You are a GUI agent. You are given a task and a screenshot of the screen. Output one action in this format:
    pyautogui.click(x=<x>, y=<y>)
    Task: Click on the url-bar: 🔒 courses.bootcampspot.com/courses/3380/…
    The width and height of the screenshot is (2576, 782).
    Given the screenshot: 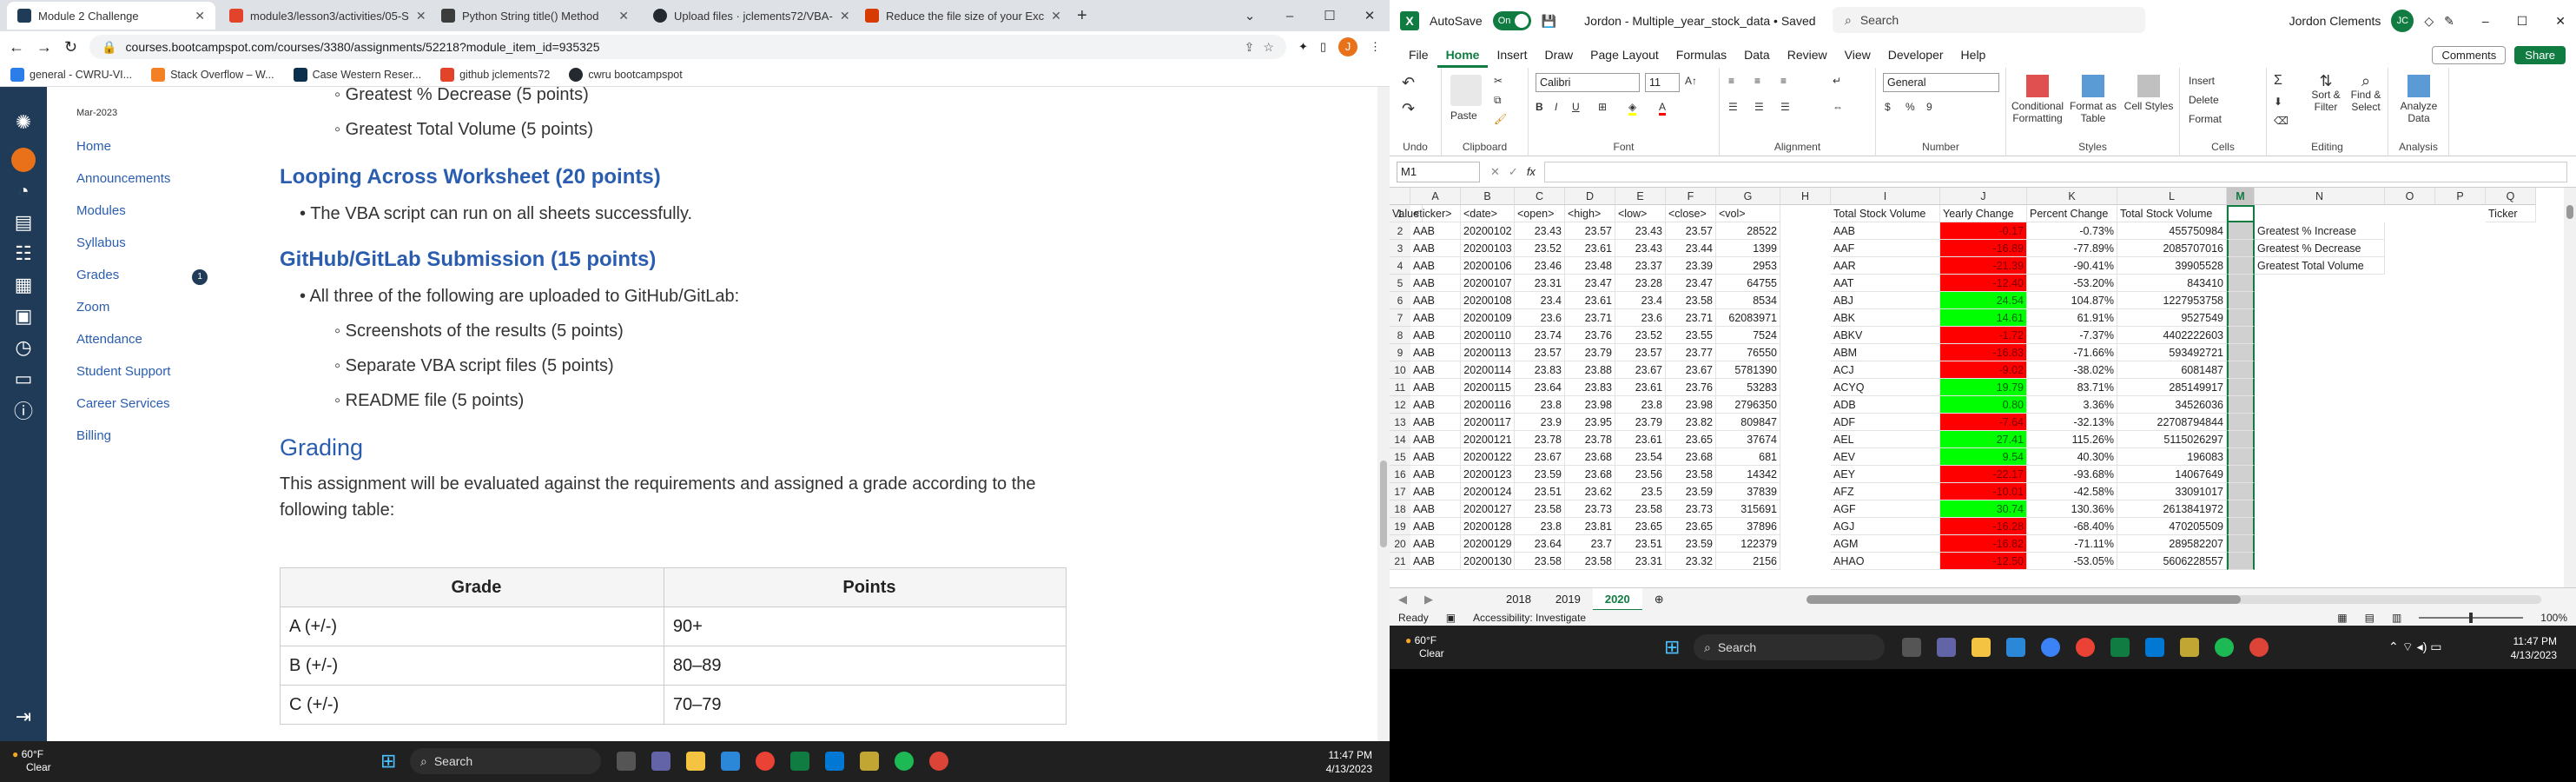 What is the action you would take?
    pyautogui.click(x=687, y=47)
    